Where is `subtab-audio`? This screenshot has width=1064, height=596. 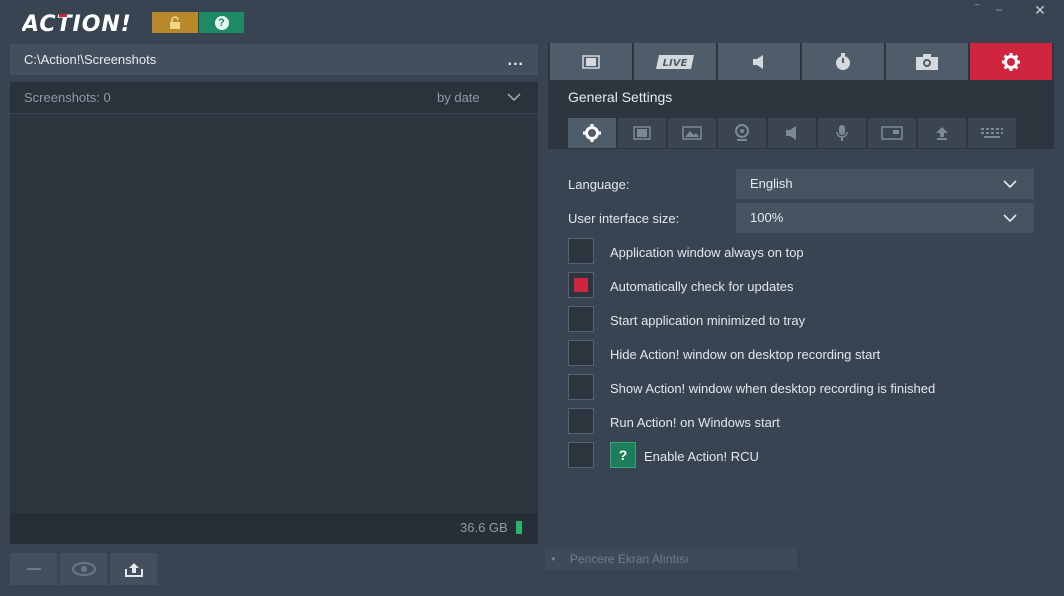 subtab-audio is located at coordinates (792, 133).